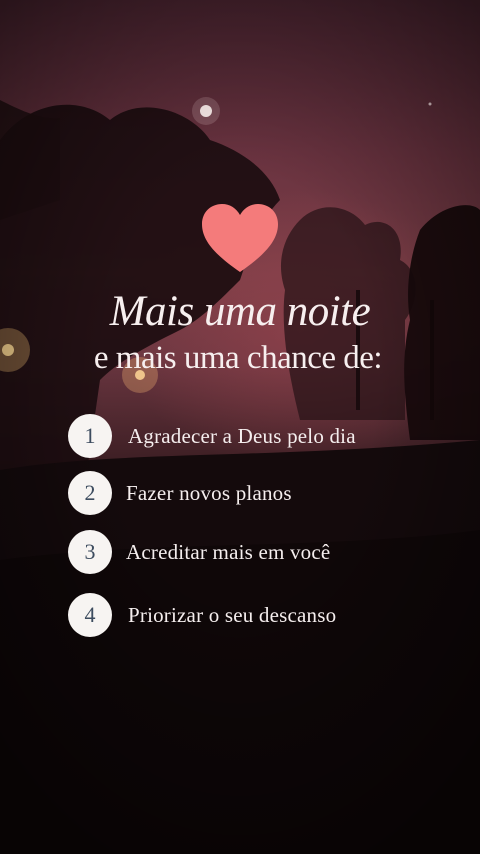  Describe the element at coordinates (242, 435) in the screenshot. I see `list-item-text: Agradecer a Deus pelo dia` at that location.